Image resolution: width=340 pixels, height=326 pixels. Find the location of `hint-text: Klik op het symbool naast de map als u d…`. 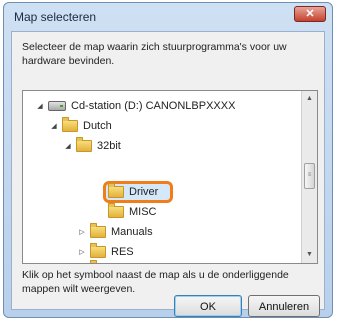

hint-text: Klik op het symbool naast de map als u d… is located at coordinates (155, 282).